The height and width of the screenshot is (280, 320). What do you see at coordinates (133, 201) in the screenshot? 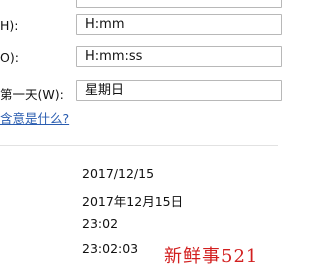
I see `long-date-example: 2017年12月15日` at bounding box center [133, 201].